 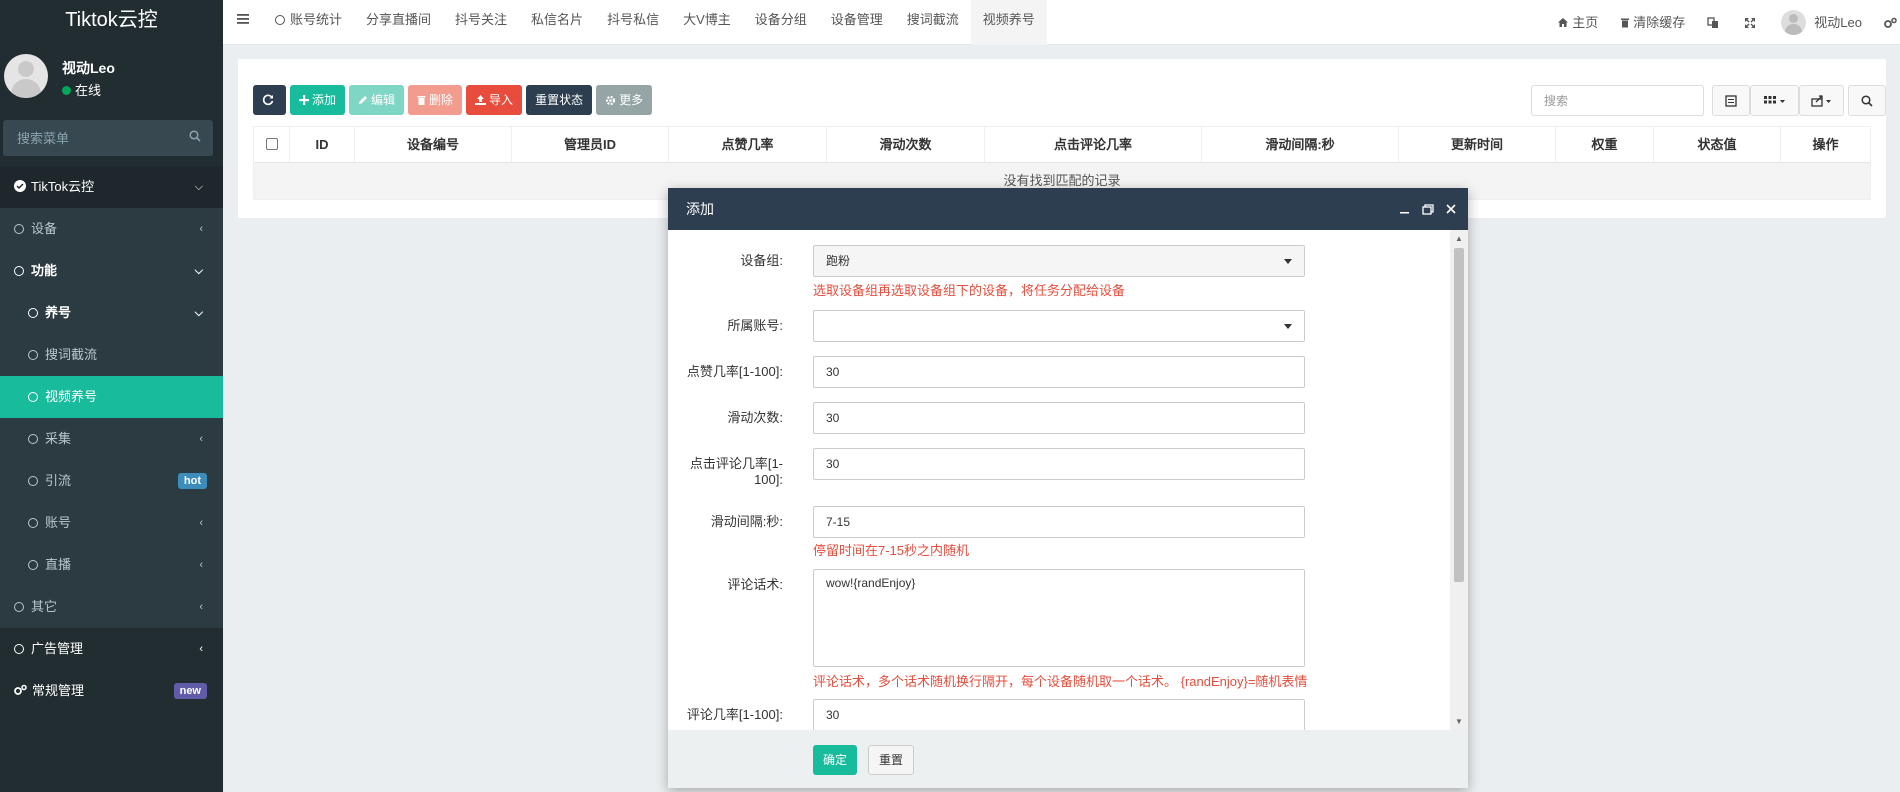 I want to click on tab-keyword-intercept: 搜词截流, so click(x=933, y=22).